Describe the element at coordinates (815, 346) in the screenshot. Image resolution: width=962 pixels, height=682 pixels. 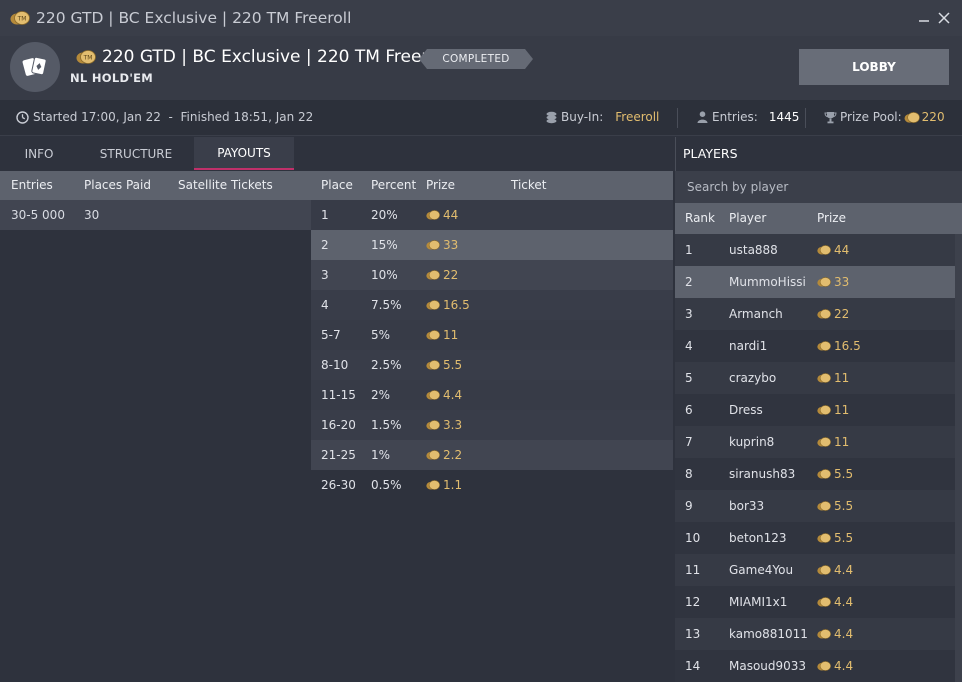
I see `player-row: 4 nardi1 16.5` at that location.